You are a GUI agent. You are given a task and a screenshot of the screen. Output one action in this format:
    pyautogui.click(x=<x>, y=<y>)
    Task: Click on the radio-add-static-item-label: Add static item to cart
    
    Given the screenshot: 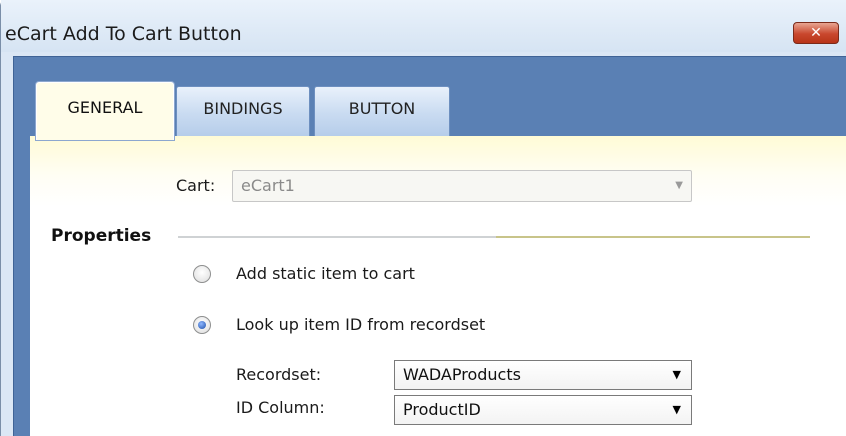 What is the action you would take?
    pyautogui.click(x=325, y=273)
    